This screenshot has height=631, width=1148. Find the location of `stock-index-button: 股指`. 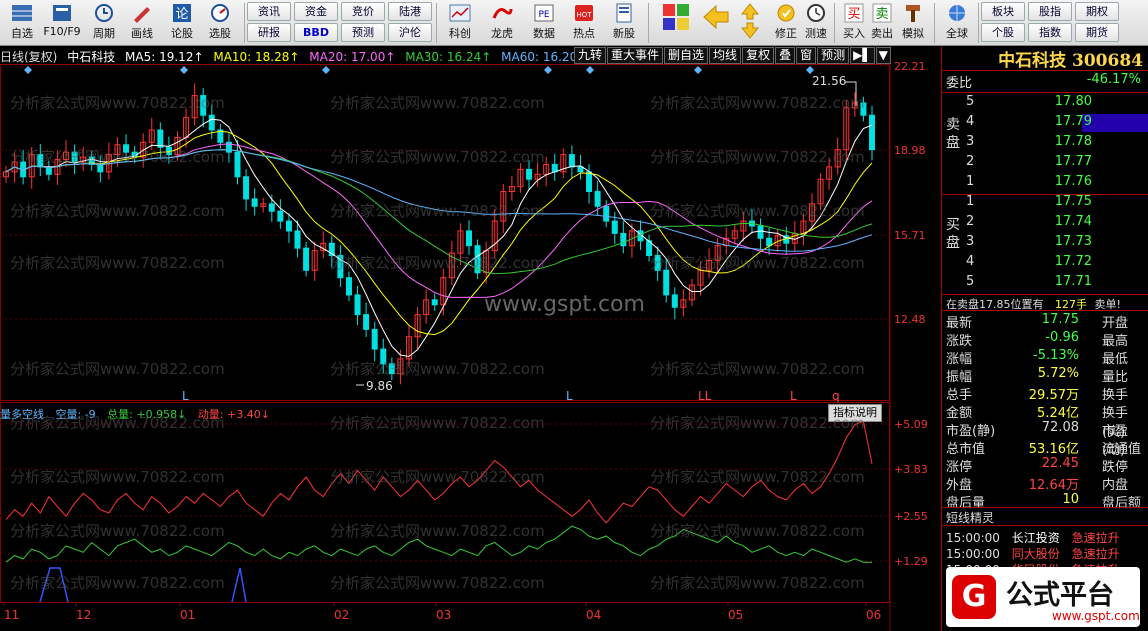

stock-index-button: 股指 is located at coordinates (1050, 11).